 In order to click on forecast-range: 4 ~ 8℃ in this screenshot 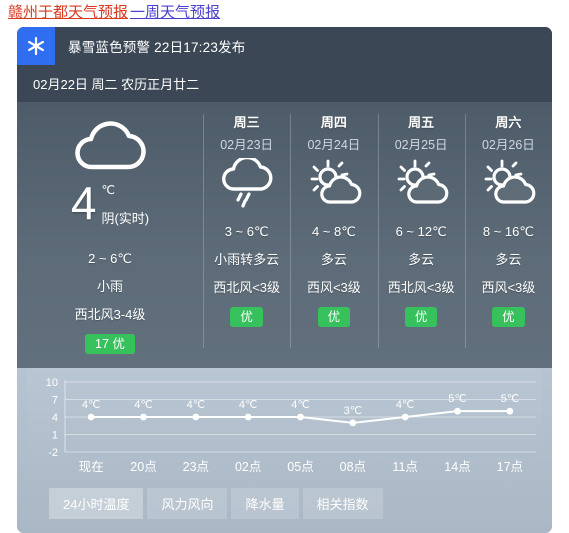, I will do `click(333, 231)`.